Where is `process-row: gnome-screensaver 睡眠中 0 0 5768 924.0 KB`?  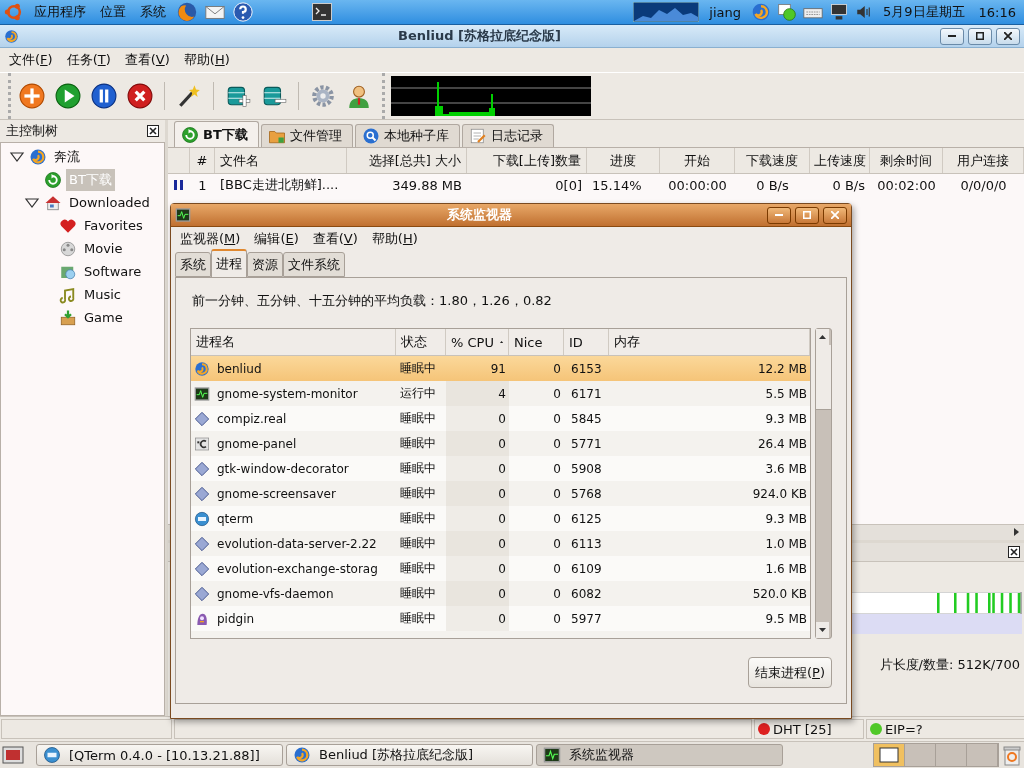
process-row: gnome-screensaver 睡眠中 0 0 5768 924.0 KB is located at coordinates (500, 493).